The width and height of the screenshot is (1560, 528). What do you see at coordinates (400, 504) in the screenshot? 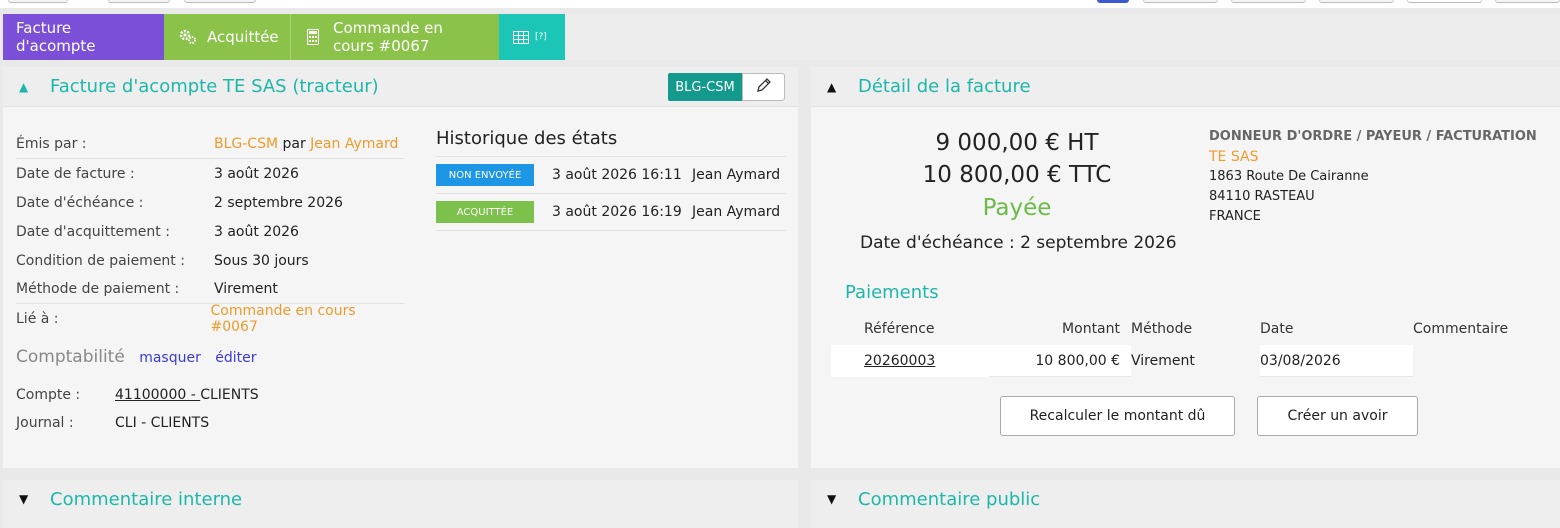
I see `internal-comment-panel: ▼ Commentaire interne` at bounding box center [400, 504].